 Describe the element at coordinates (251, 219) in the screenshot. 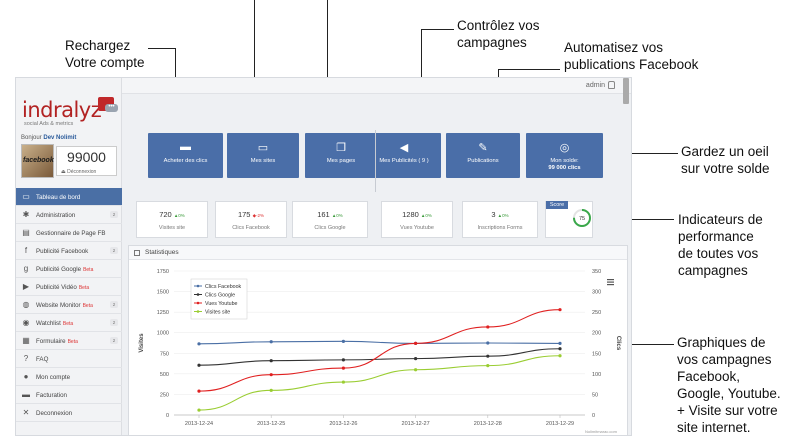

I see `kpi-card: 175 ◆-2% Clics Facebook` at that location.